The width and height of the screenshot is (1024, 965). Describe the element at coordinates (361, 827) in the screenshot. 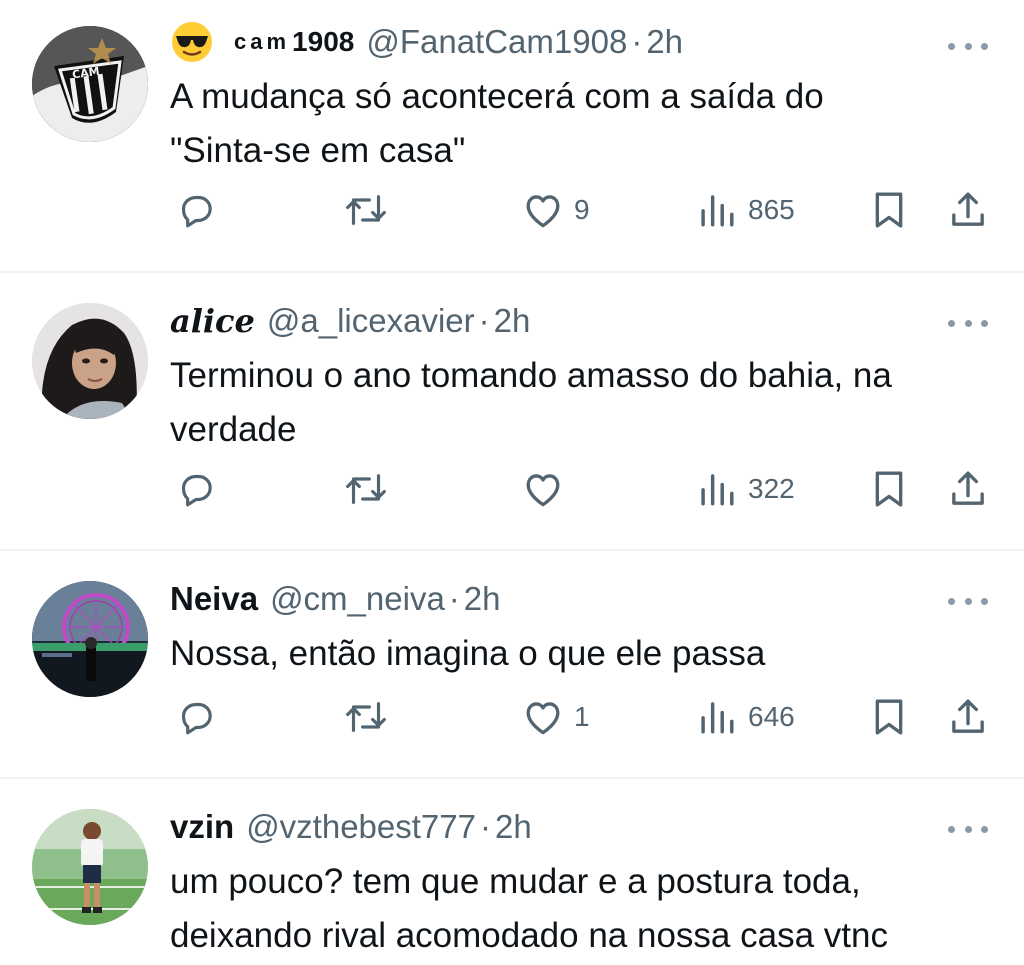

I see `user-handle: @vzthebest777` at that location.